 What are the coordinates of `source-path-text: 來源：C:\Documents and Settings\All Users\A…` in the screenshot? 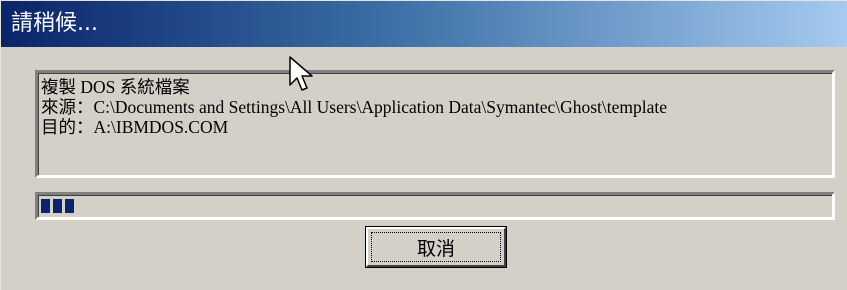 It's located at (354, 107).